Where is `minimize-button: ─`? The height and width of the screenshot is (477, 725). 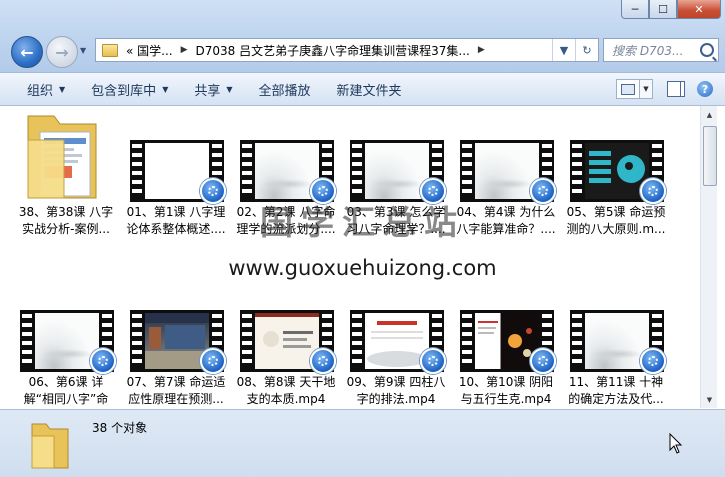
minimize-button: ─ is located at coordinates (635, 9).